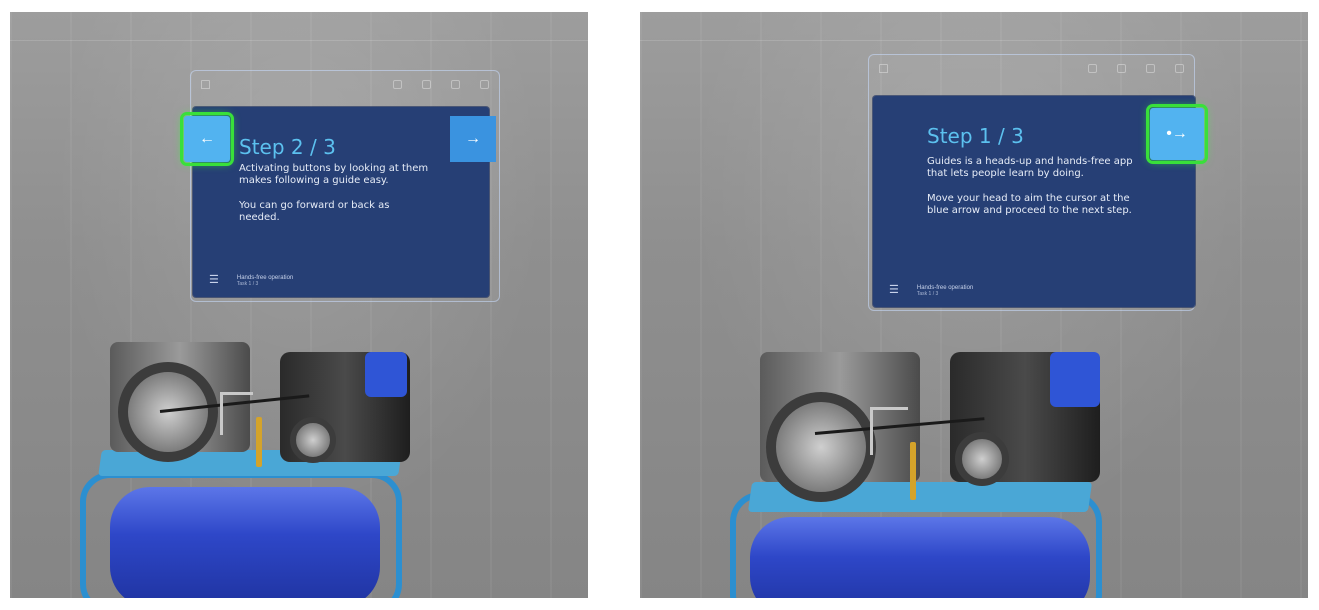 The height and width of the screenshot is (610, 1319). I want to click on next-step-button: •→, so click(1177, 134).